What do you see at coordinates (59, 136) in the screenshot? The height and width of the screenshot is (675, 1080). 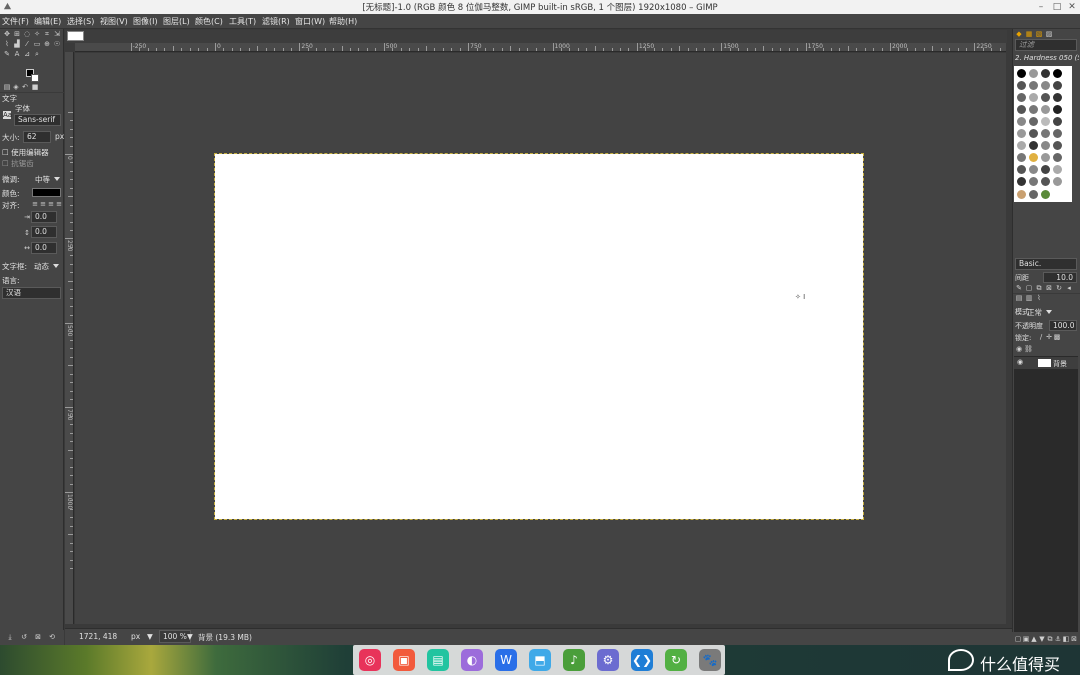 I see `size-unit: px` at bounding box center [59, 136].